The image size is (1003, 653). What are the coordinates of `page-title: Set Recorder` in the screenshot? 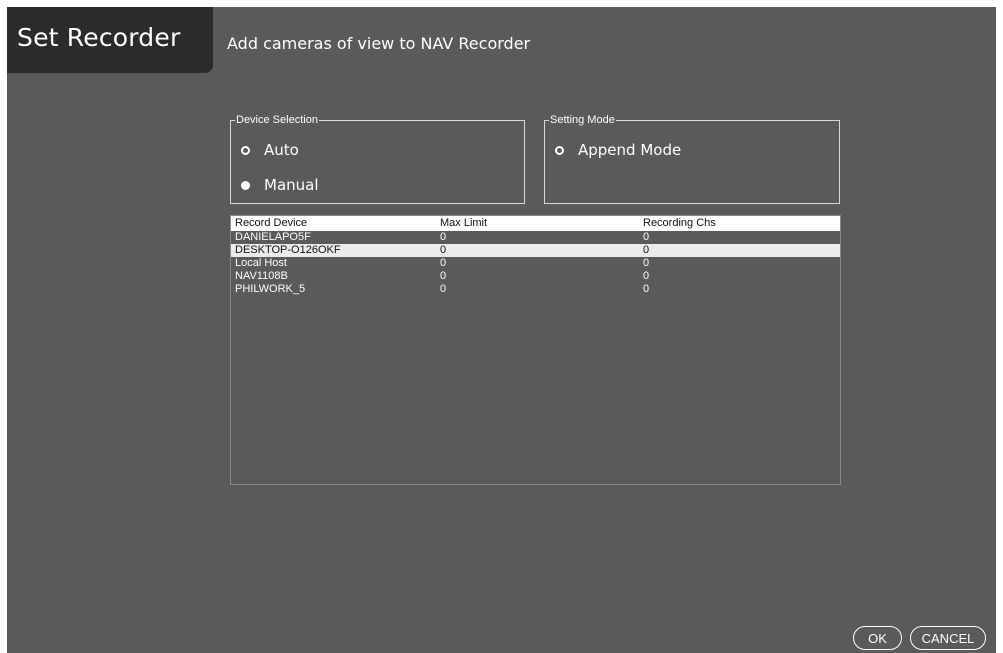 It's located at (99, 37).